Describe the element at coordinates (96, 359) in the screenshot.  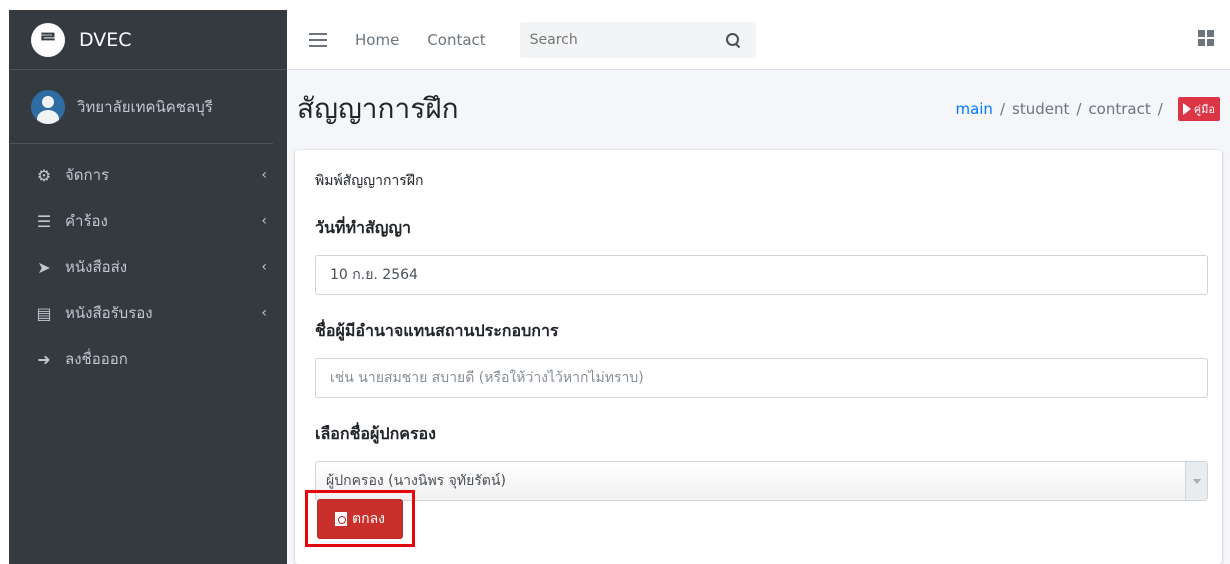
I see `sidebar-item-label: ลงชื่อออก` at that location.